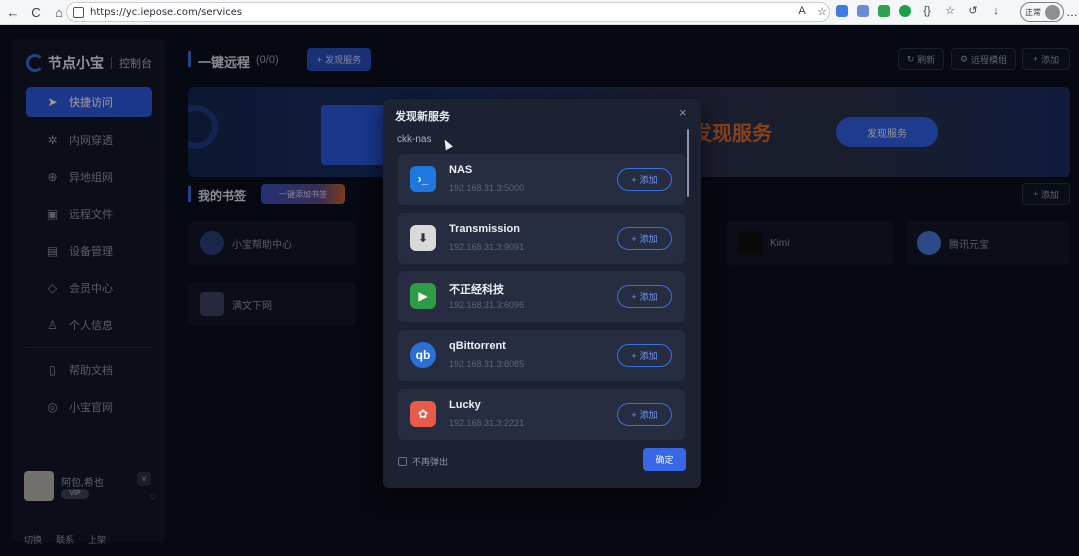 Image resolution: width=1079 pixels, height=556 pixels. Describe the element at coordinates (541, 238) in the screenshot. I see `service-item: ⬇ Transmission 192.168.31.3:9091 + 添加` at that location.